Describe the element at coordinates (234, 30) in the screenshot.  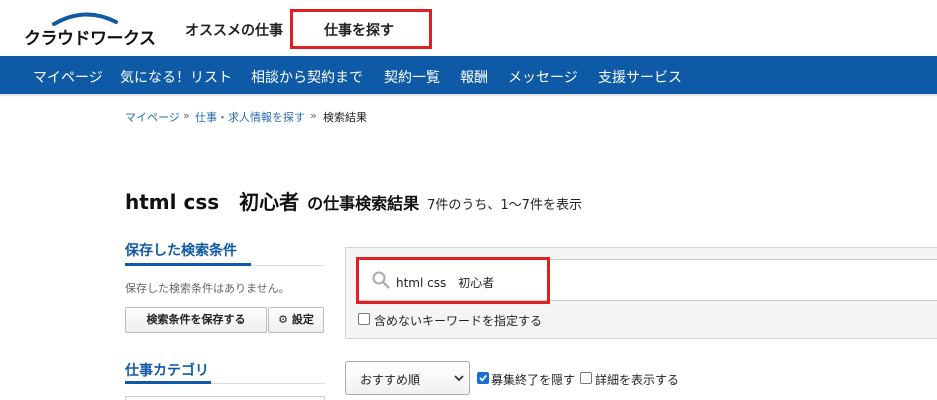
I see `header-link-recommended: オススメの仕事` at that location.